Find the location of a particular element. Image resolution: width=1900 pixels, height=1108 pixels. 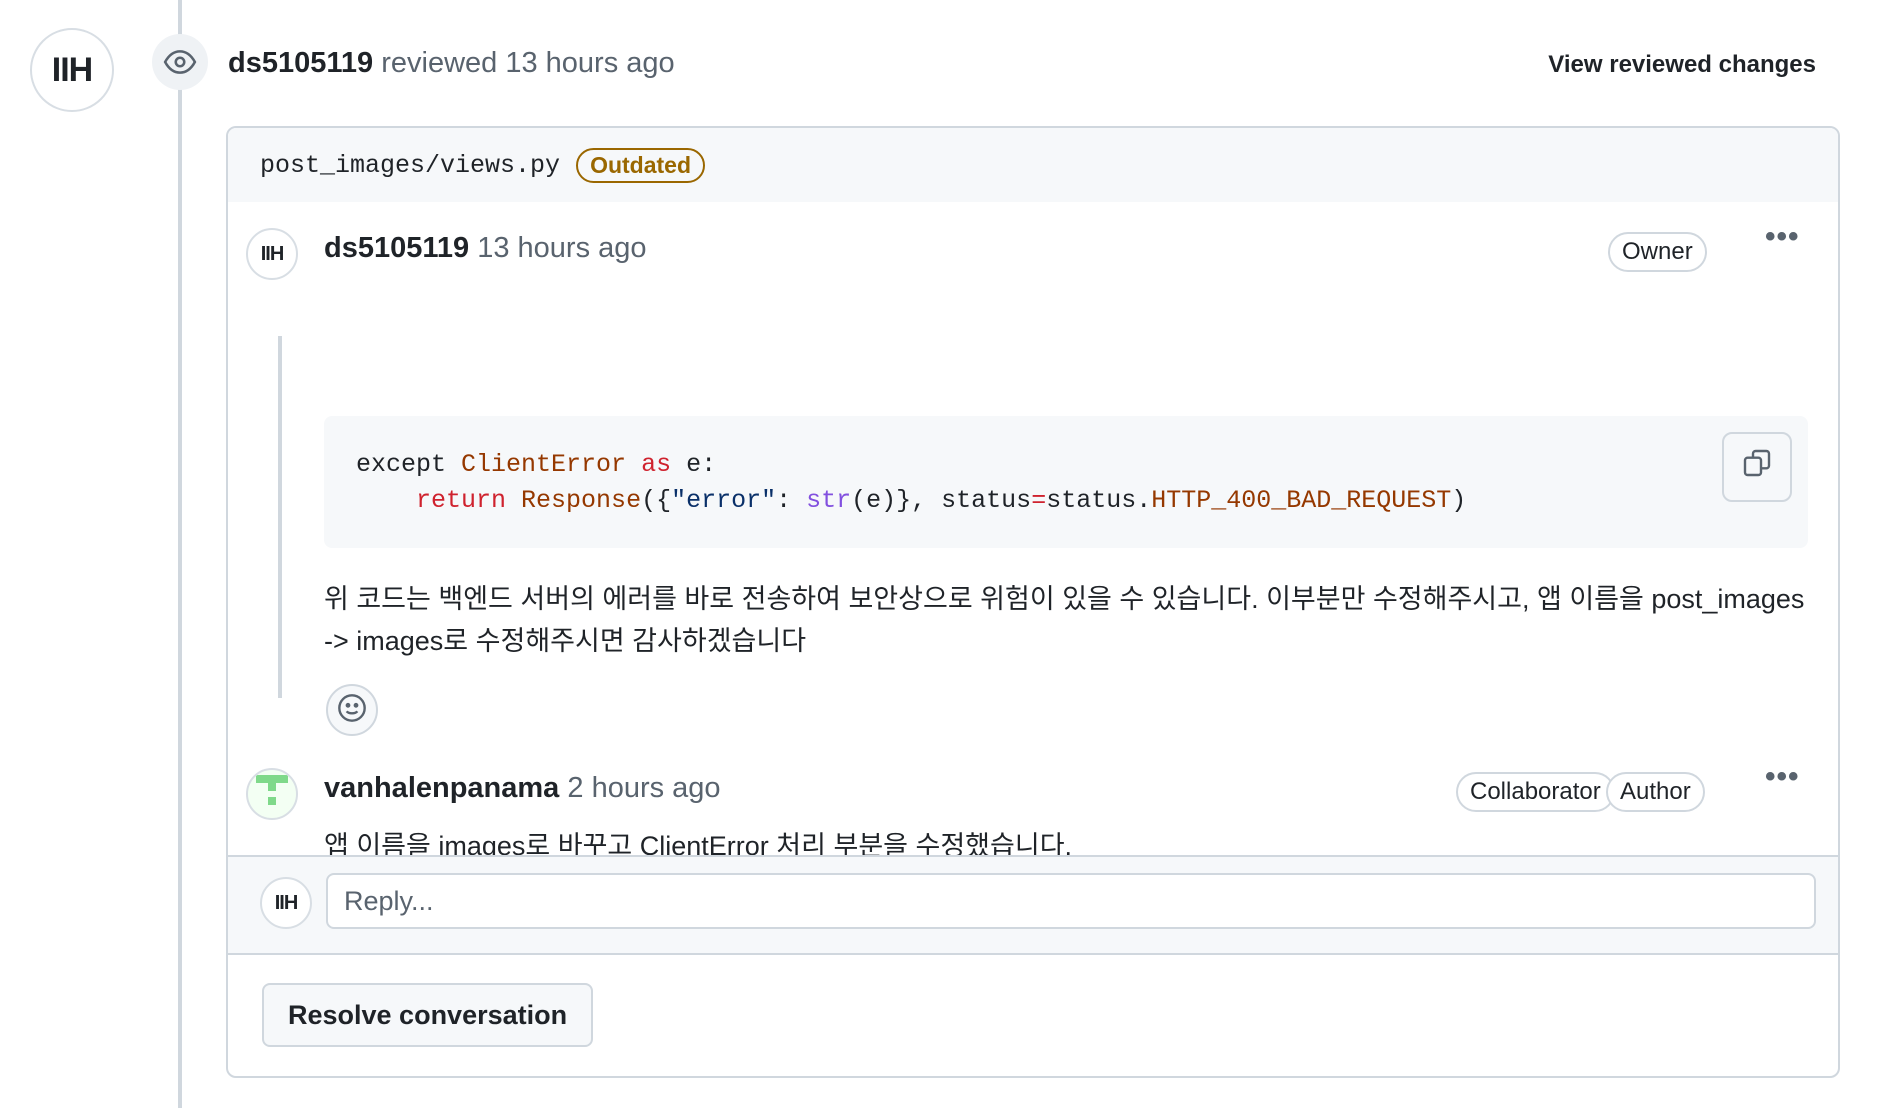

owner-label: Owner is located at coordinates (1657, 252).